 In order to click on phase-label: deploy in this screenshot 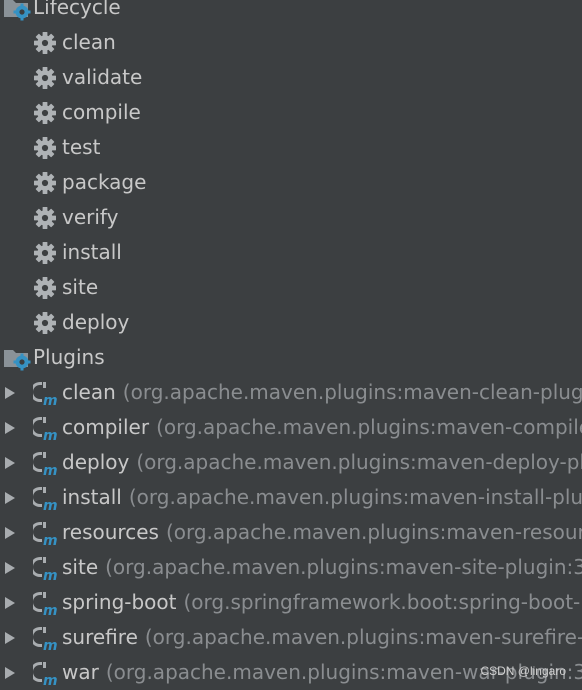, I will do `click(95, 322)`.